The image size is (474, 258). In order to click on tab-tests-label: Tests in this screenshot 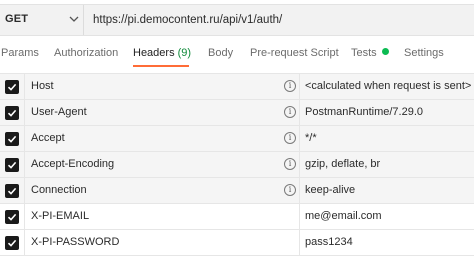, I will do `click(364, 53)`.